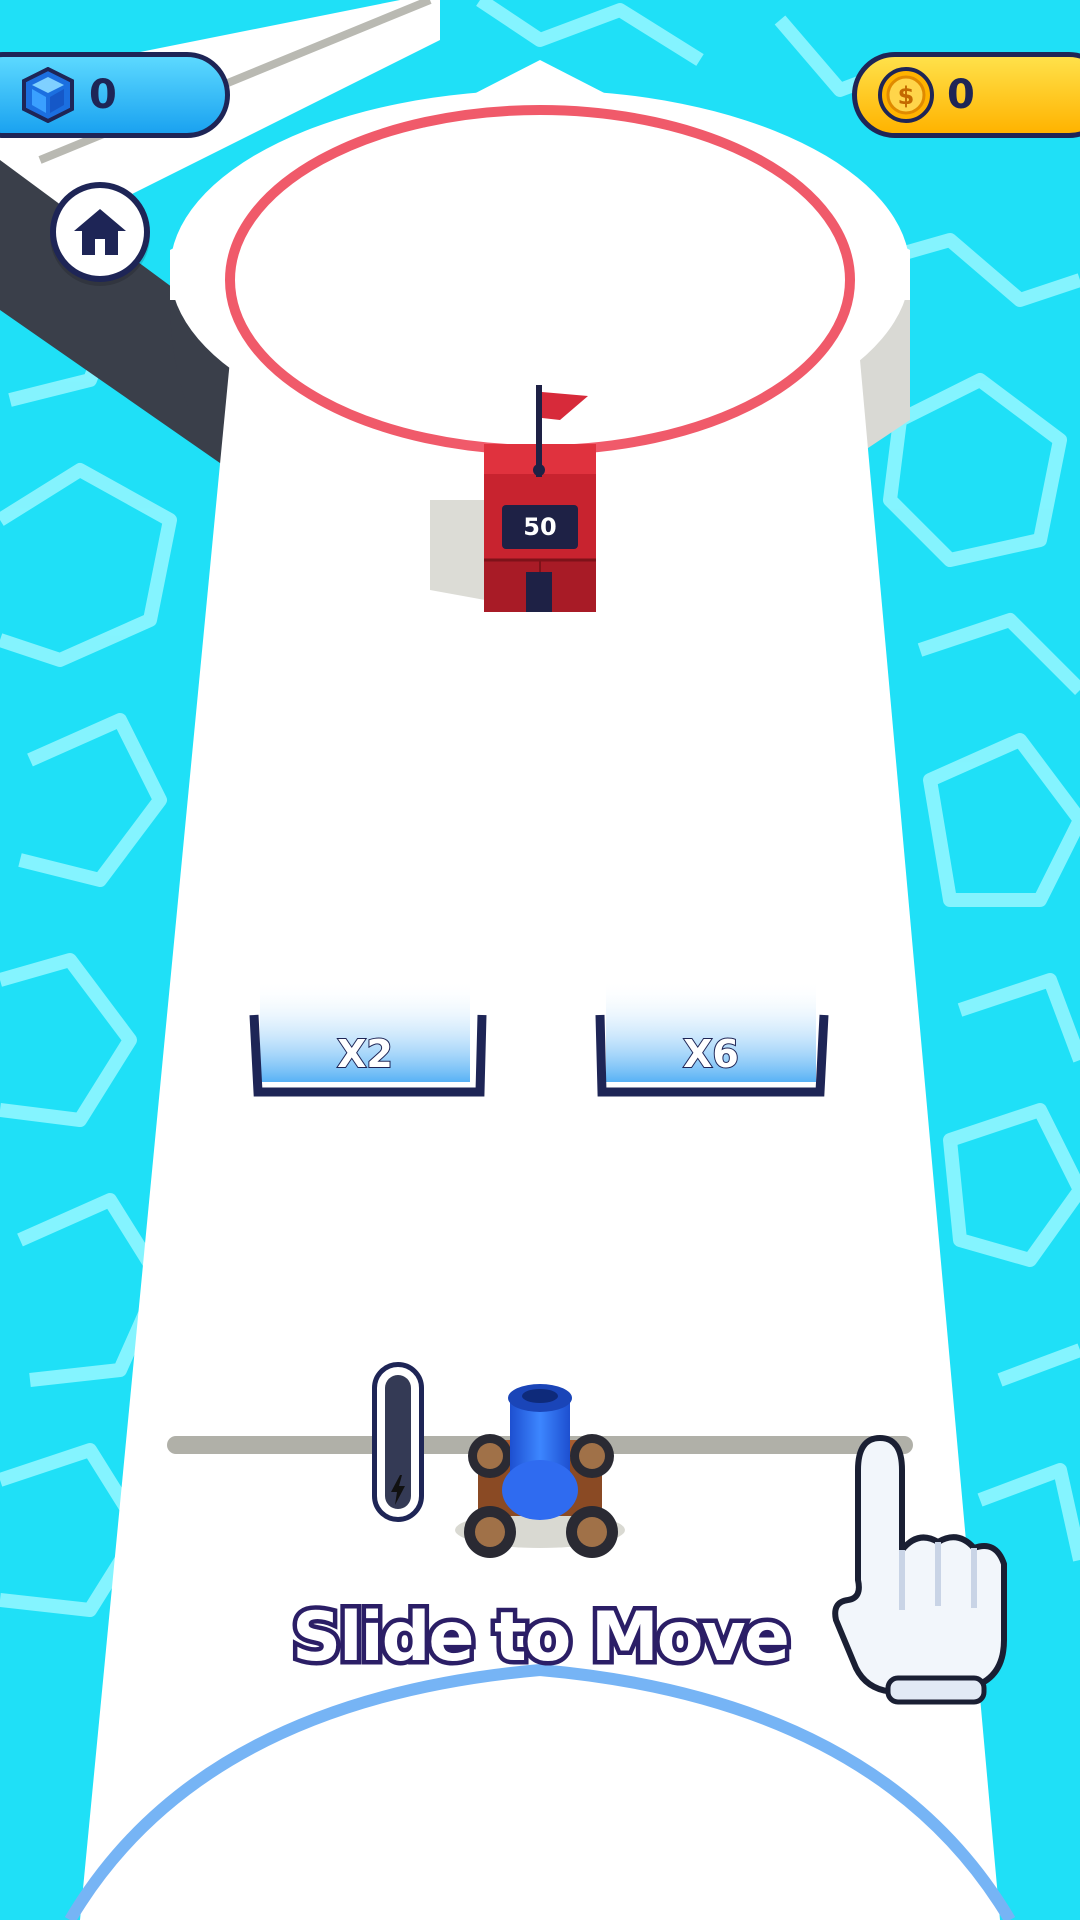 The height and width of the screenshot is (1920, 1080). I want to click on home-icon, so click(100, 232).